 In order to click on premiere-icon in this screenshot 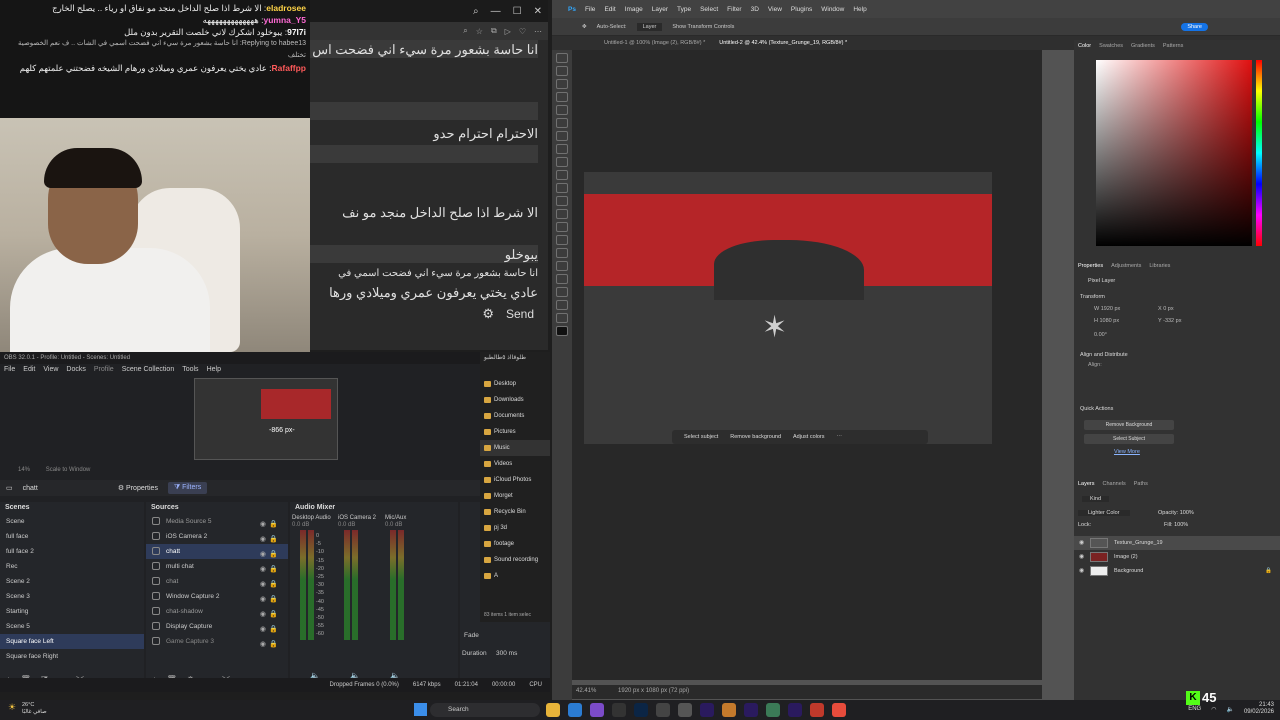, I will do `click(795, 710)`.